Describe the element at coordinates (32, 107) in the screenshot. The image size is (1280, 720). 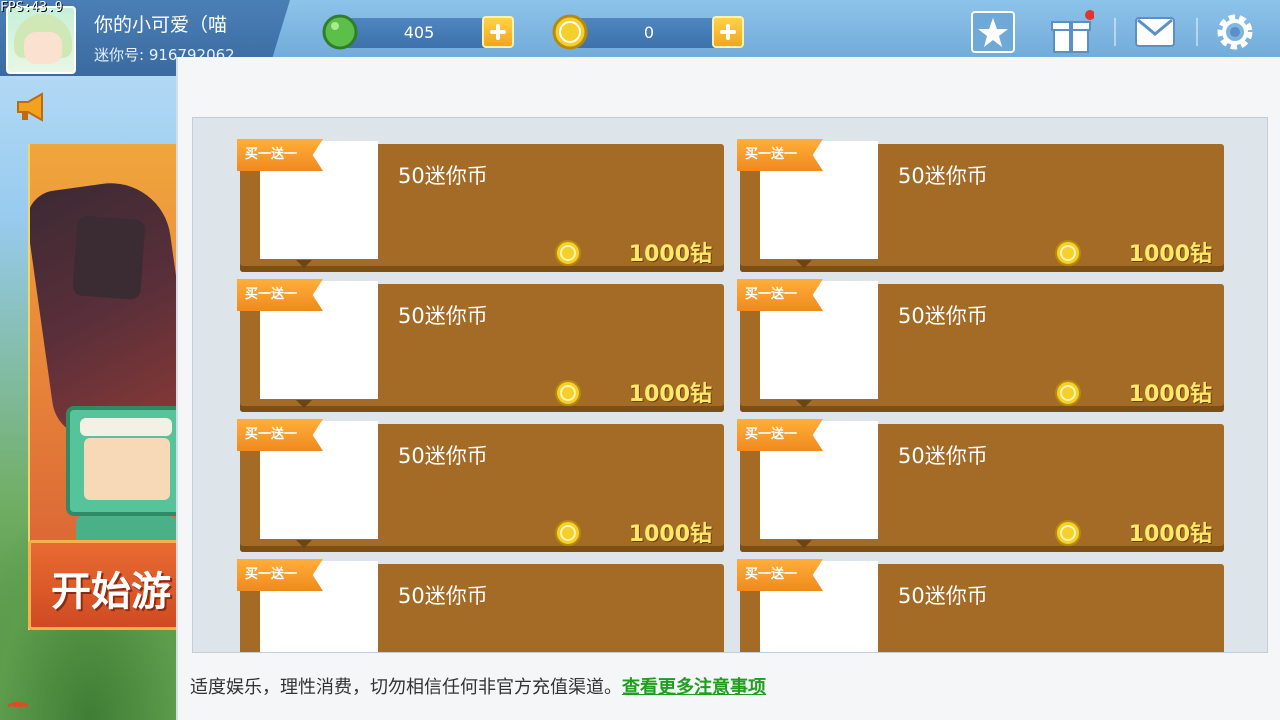
I see `megaphone-icon` at that location.